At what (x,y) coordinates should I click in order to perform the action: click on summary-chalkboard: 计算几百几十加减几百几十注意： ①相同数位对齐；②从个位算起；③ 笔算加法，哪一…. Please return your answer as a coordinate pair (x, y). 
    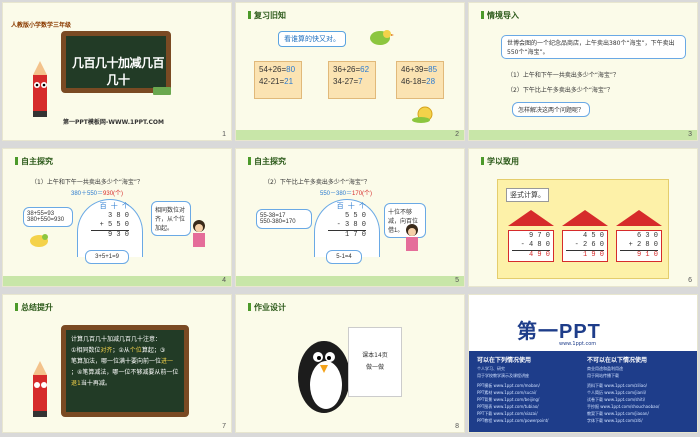
    Looking at the image, I should click on (125, 371).